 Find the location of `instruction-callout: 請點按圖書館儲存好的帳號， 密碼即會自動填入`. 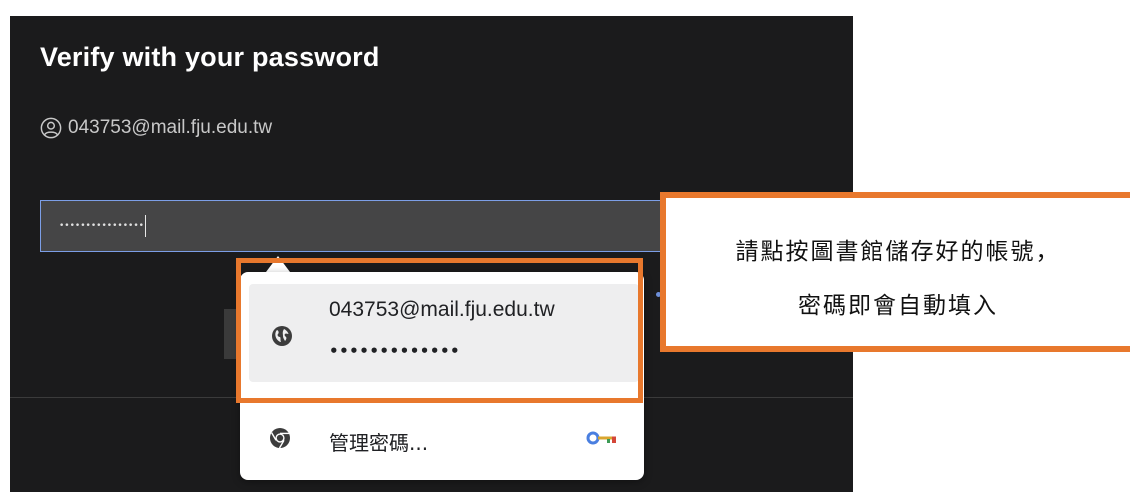

instruction-callout: 請點按圖書館儲存好的帳號， 密碼即會自動填入 is located at coordinates (895, 272).